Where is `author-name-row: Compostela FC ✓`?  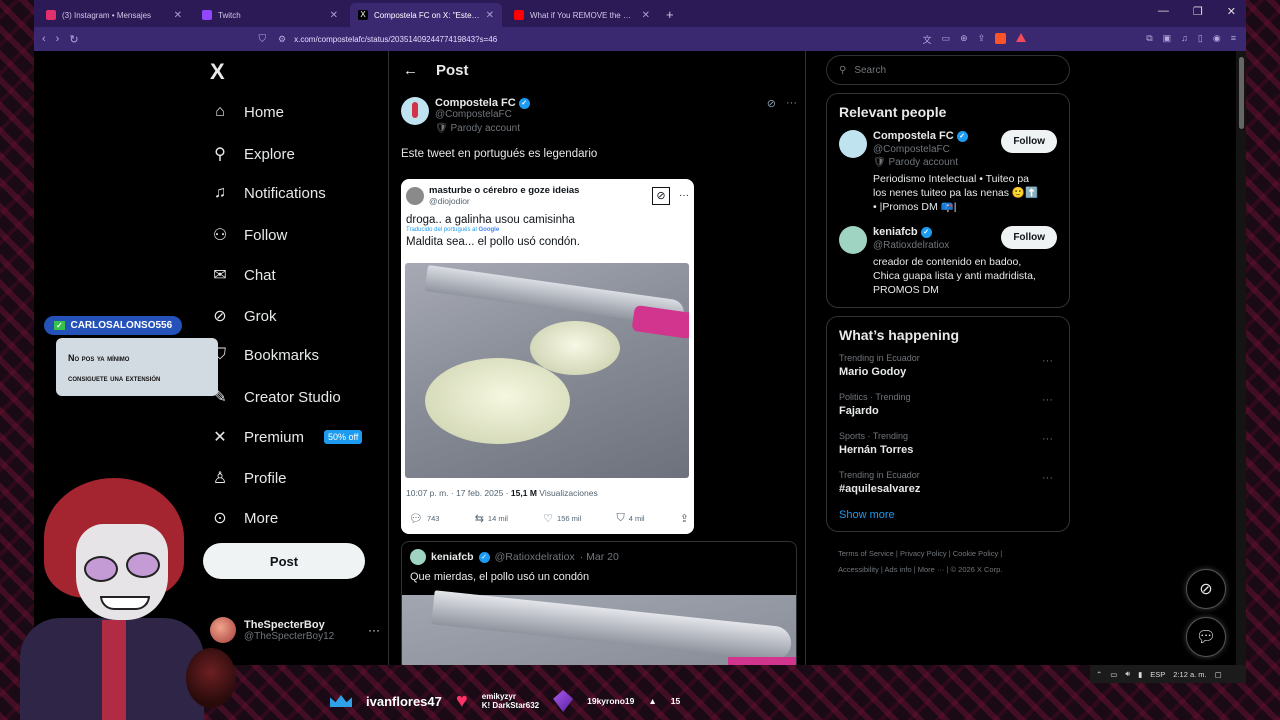
author-name-row: Compostela FC ✓ is located at coordinates (482, 103).